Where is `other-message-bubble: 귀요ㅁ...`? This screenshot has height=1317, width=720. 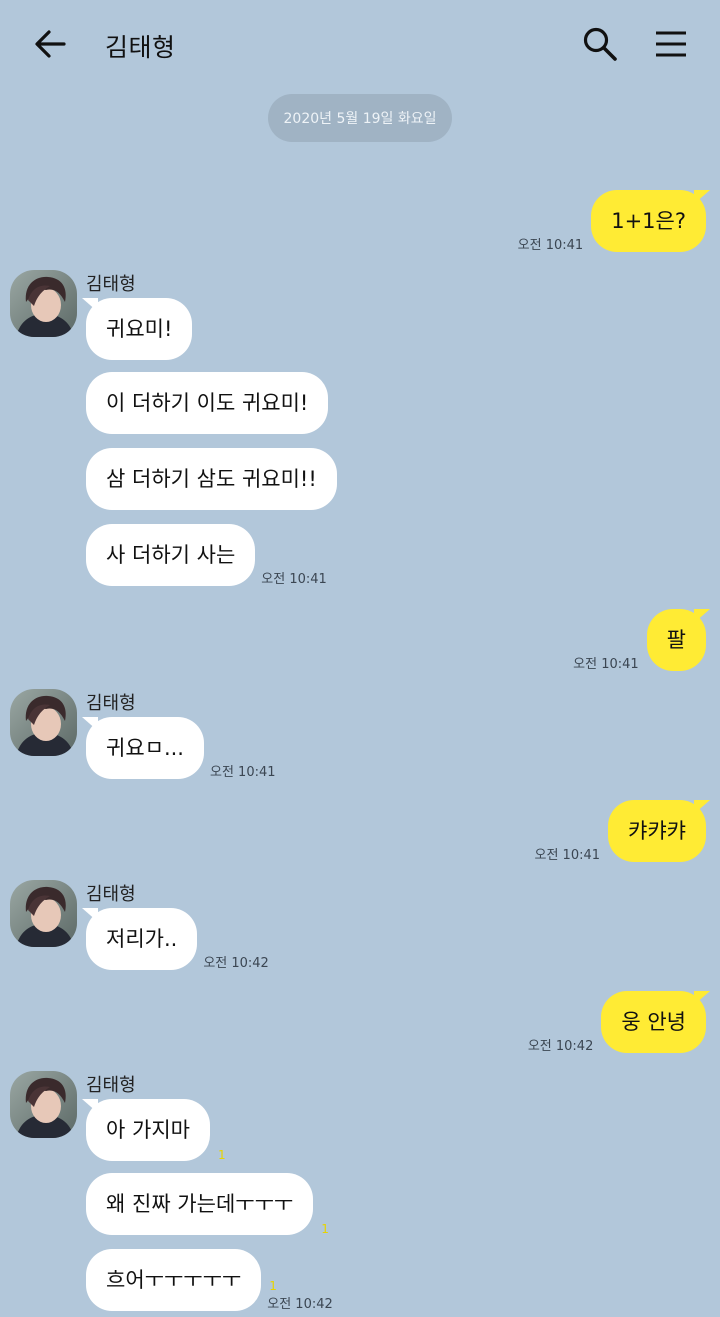
other-message-bubble: 귀요ㅁ... is located at coordinates (145, 748).